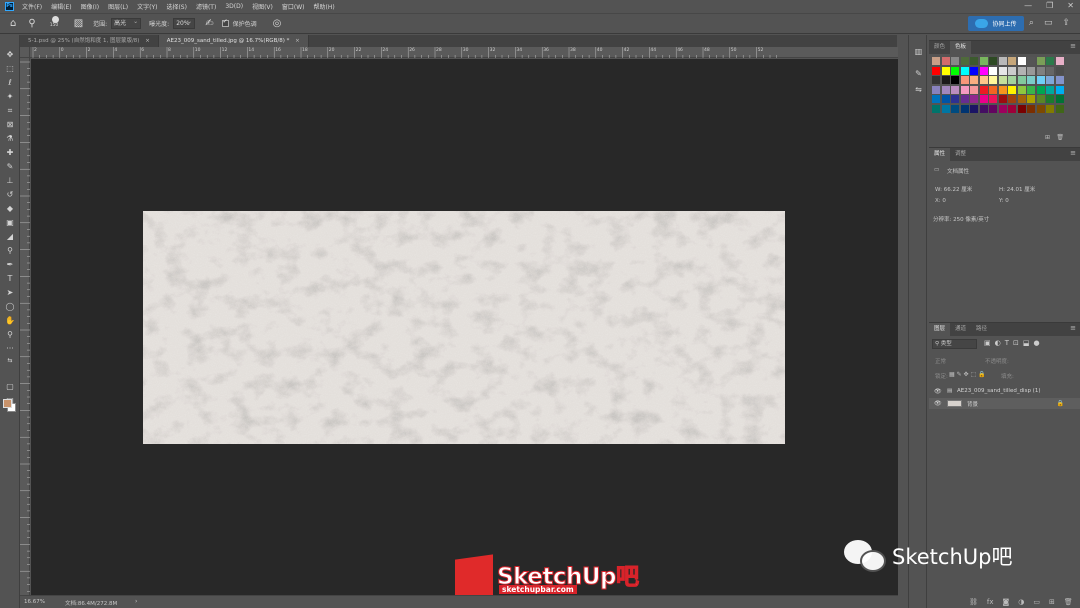  What do you see at coordinates (1047, 137) in the screenshot?
I see `new-swatch-icon: ⊞` at bounding box center [1047, 137].